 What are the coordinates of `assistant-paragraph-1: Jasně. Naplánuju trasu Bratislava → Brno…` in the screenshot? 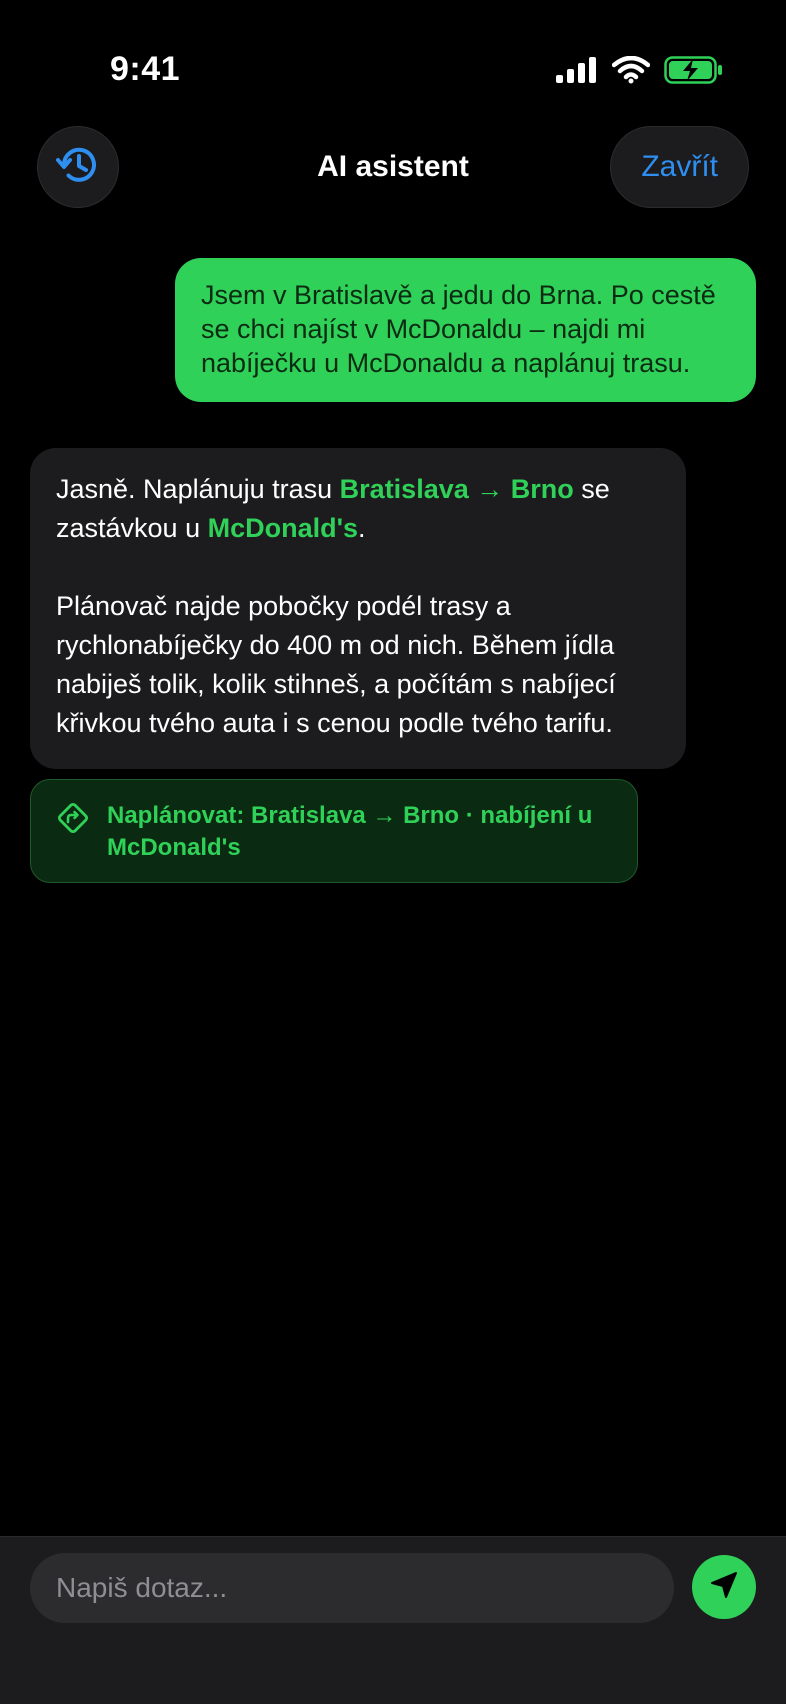 It's located at (358, 509).